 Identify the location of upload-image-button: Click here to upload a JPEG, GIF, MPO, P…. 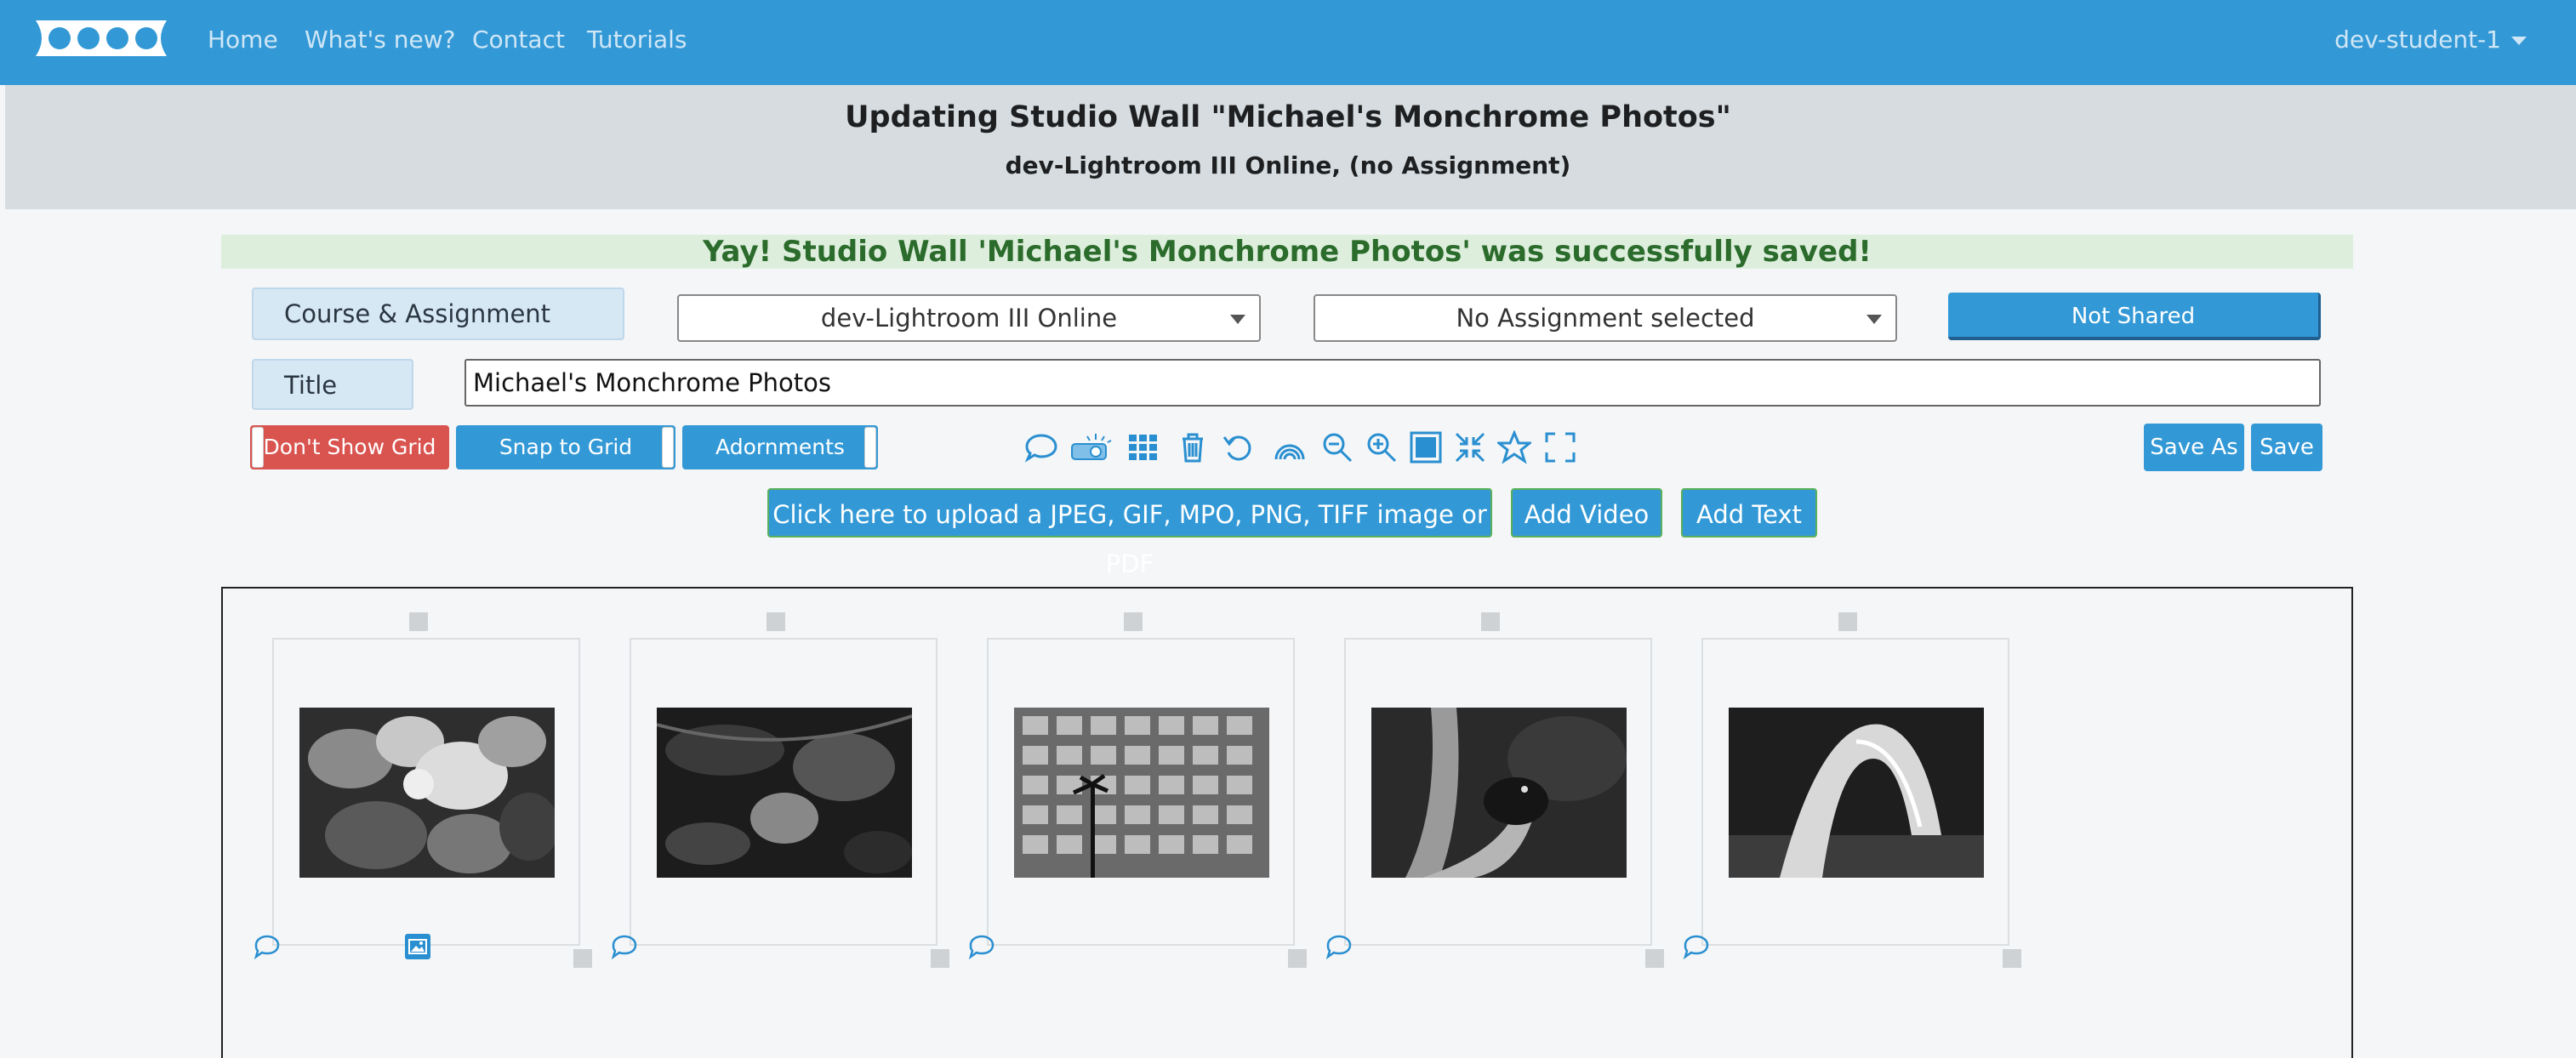
(1129, 533).